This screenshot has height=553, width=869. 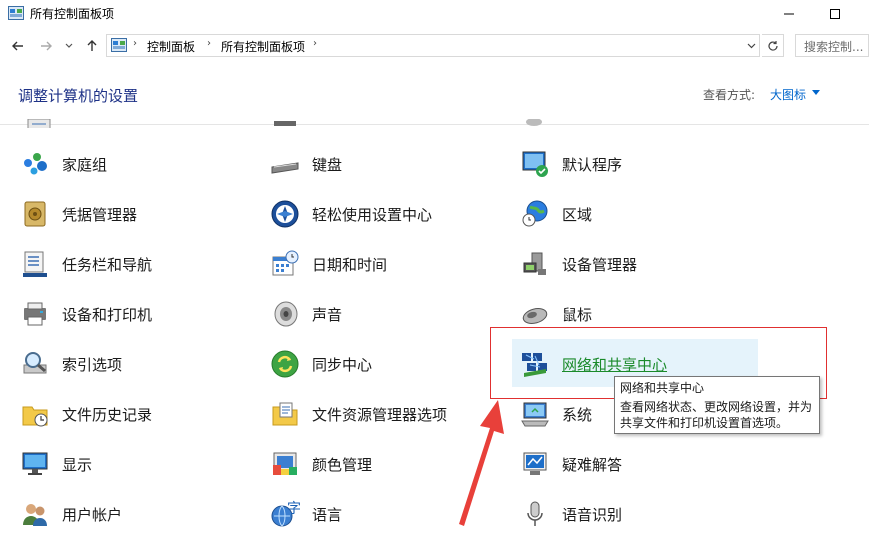 What do you see at coordinates (18, 46) in the screenshot?
I see `back-button` at bounding box center [18, 46].